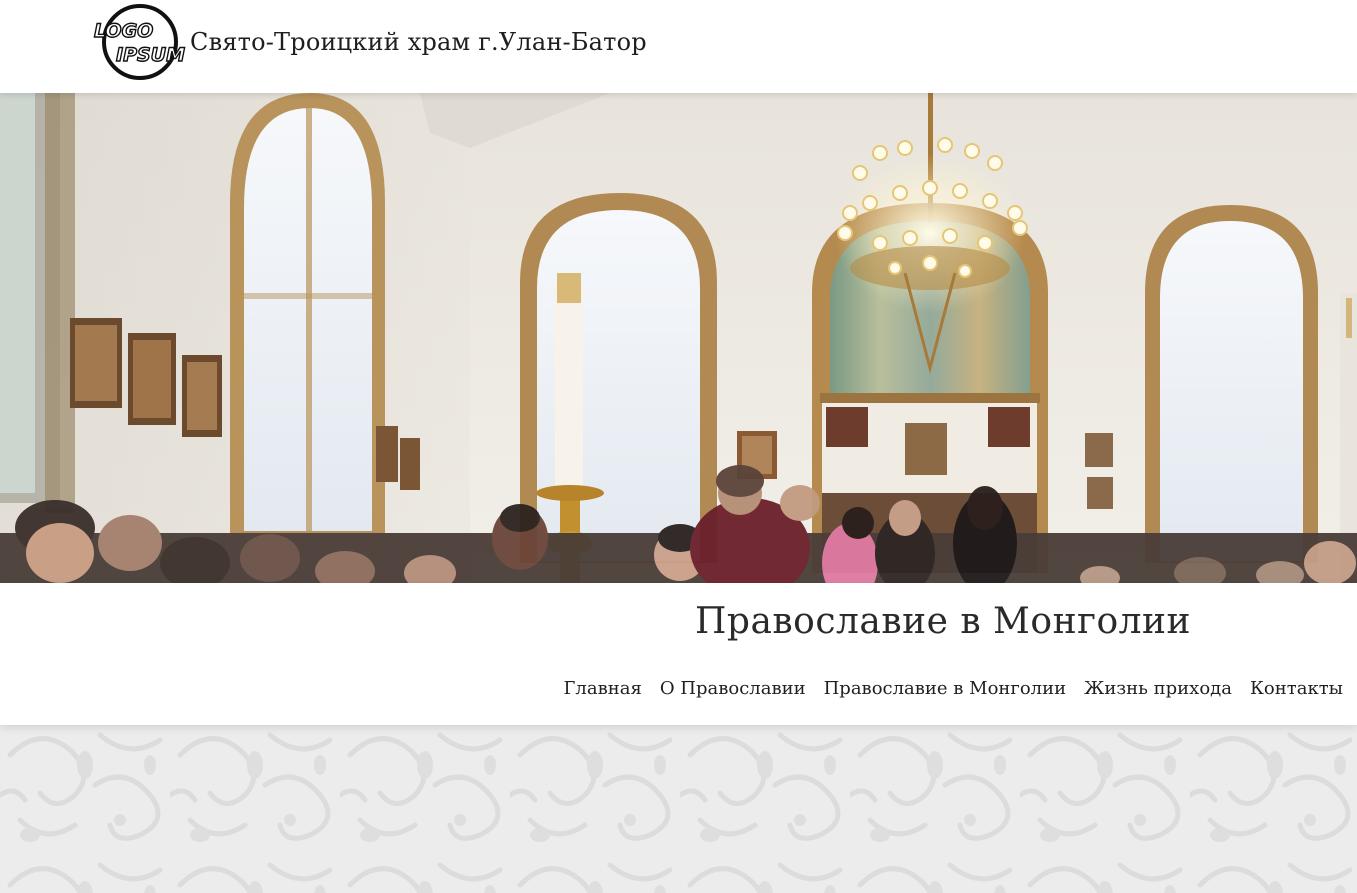 The height and width of the screenshot is (893, 1357). Describe the element at coordinates (603, 688) in the screenshot. I see `nav-item-home: Главная` at that location.